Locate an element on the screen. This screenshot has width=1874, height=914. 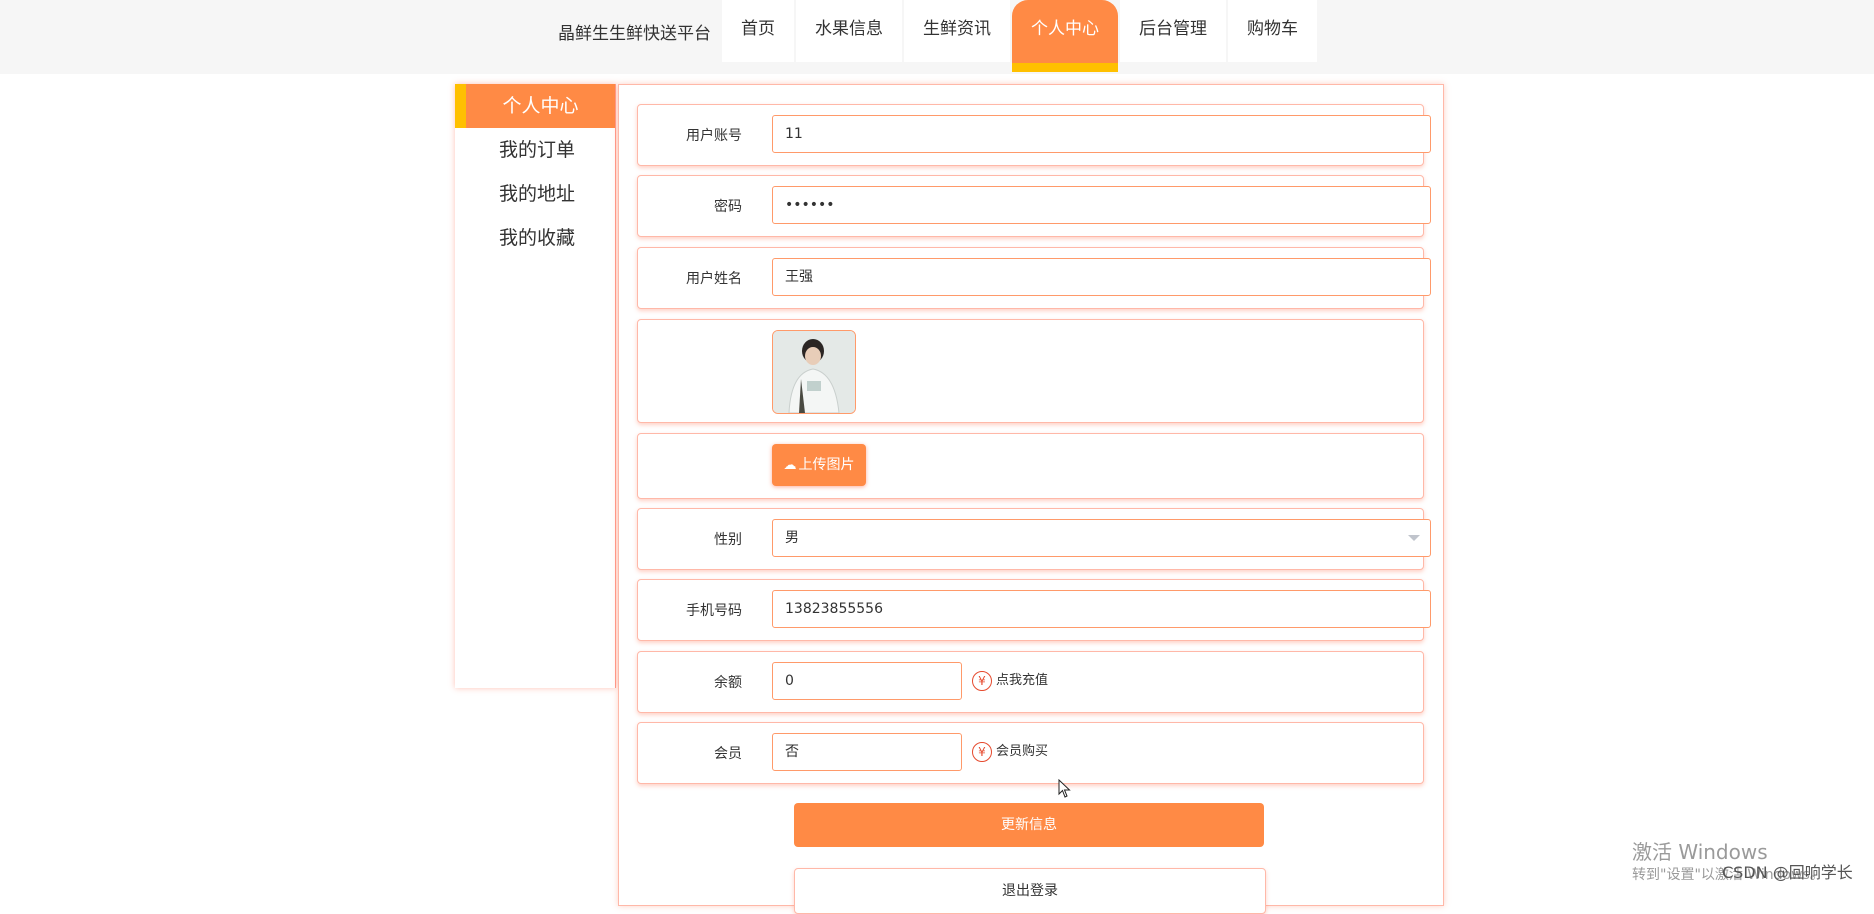
member-input: 否 is located at coordinates (867, 752).